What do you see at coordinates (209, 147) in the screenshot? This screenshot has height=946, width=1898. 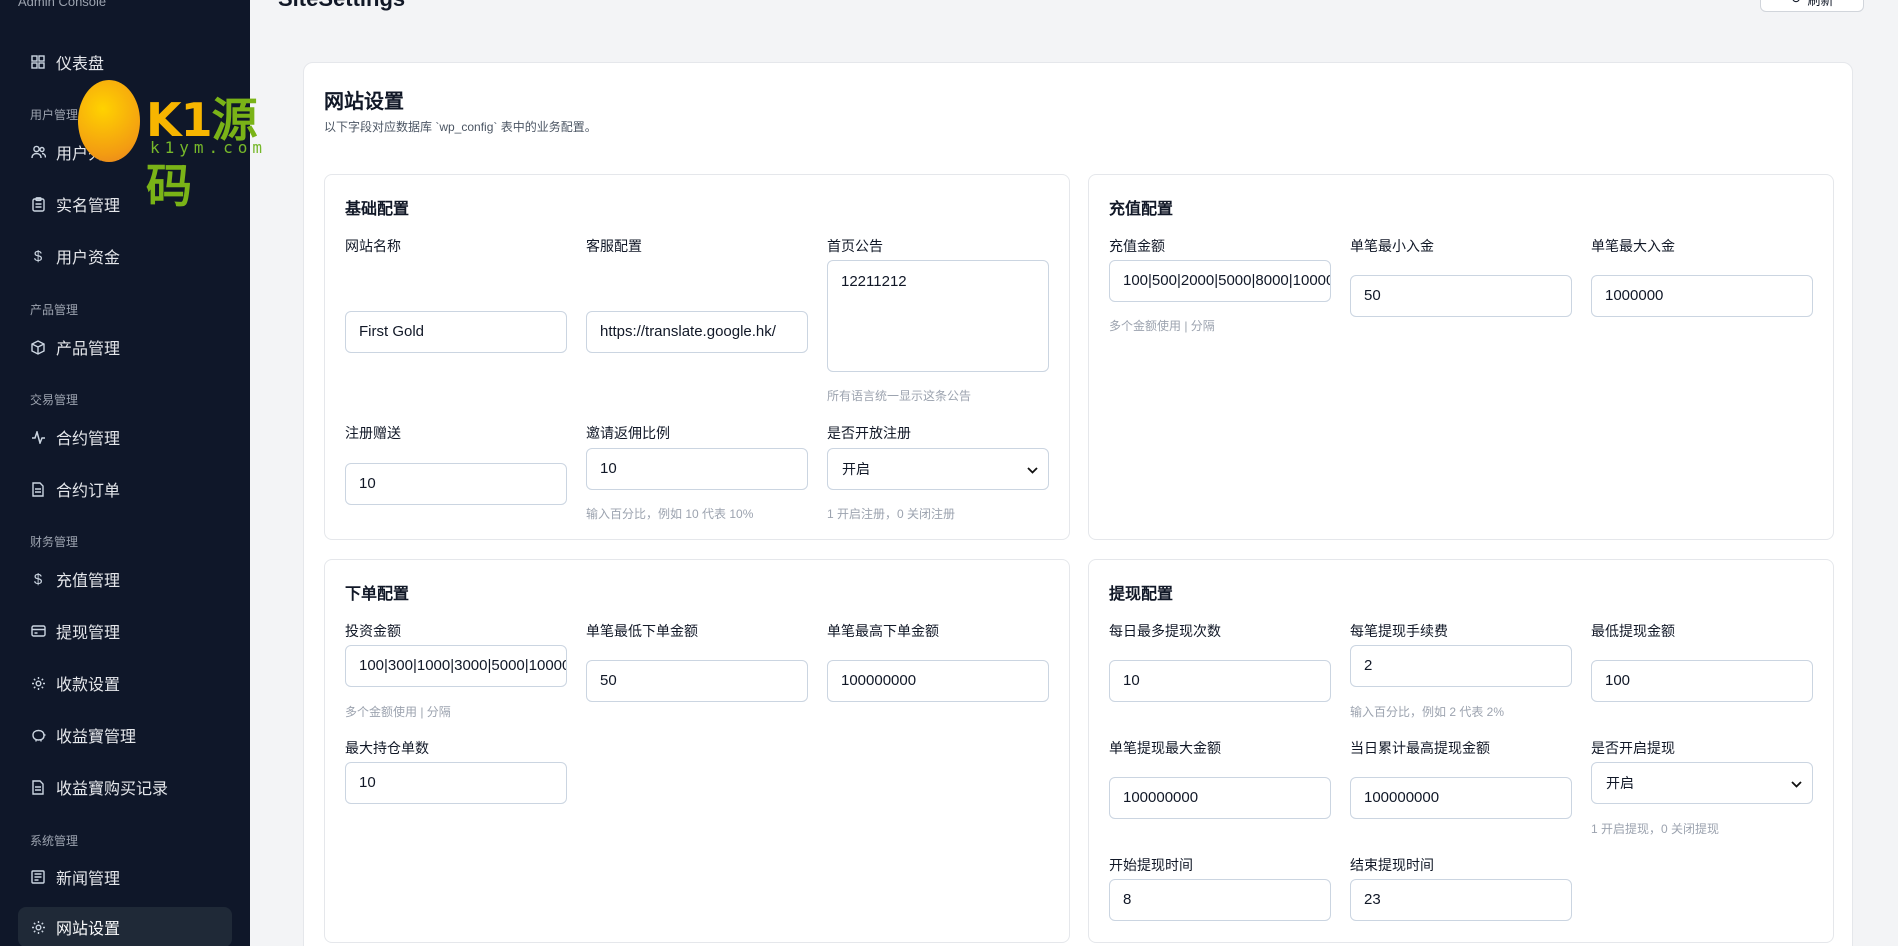 I see `logo-domain: k1ym.com` at bounding box center [209, 147].